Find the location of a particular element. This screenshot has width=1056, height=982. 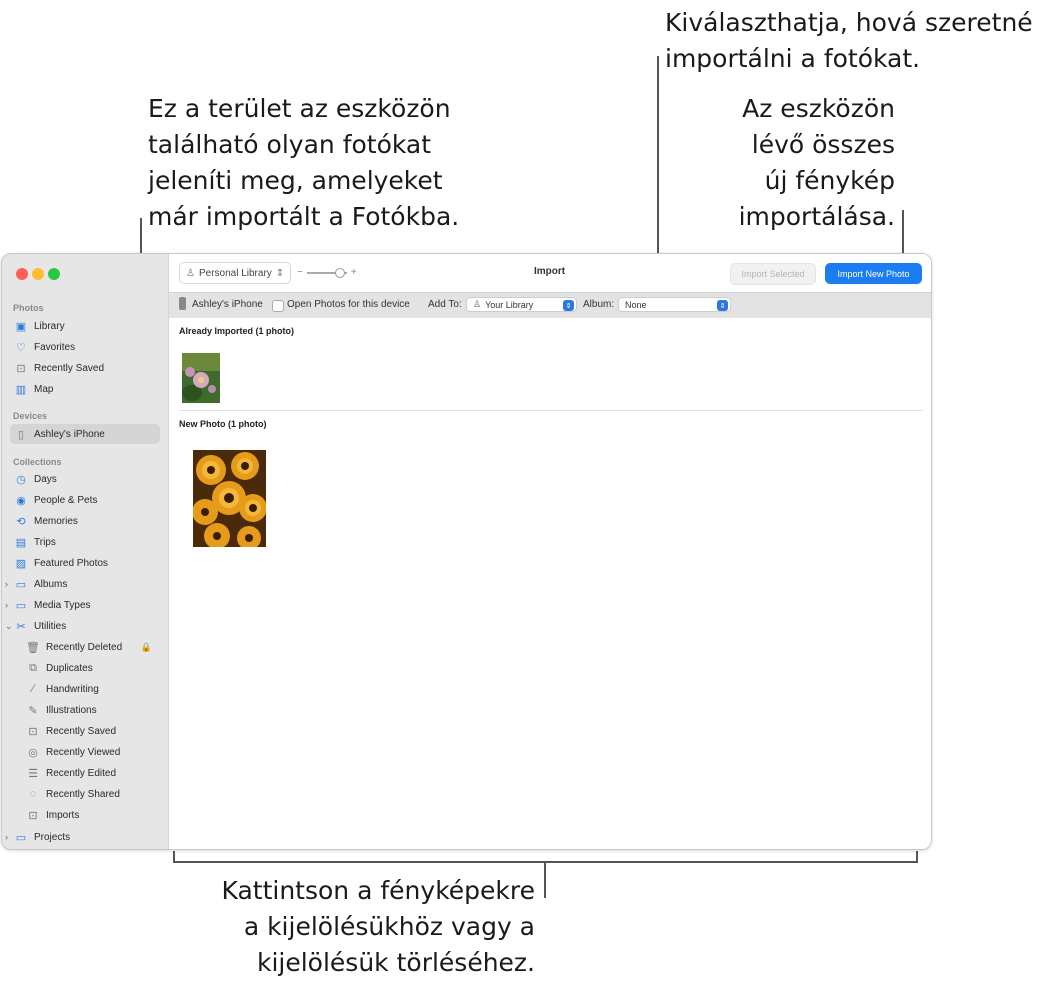

chevron-down-icon: ⌄ is located at coordinates (9, 626).